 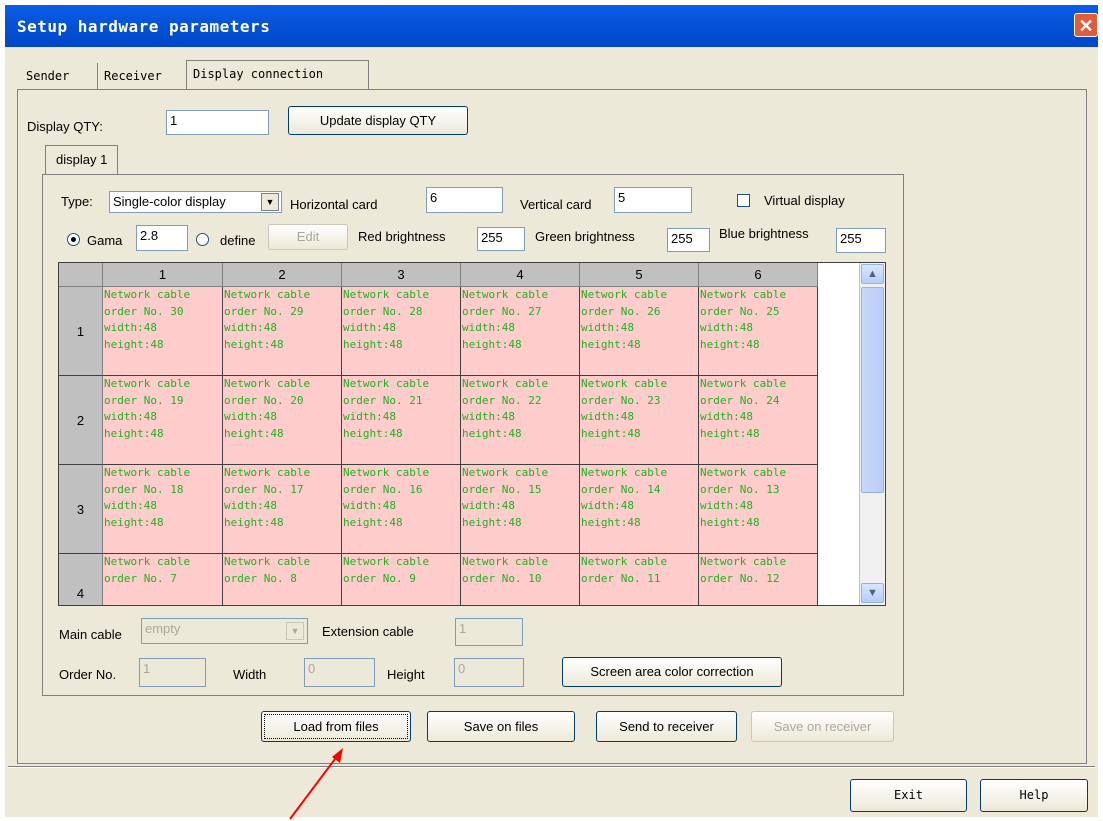 I want to click on tab-sender: Sender, so click(x=59, y=76).